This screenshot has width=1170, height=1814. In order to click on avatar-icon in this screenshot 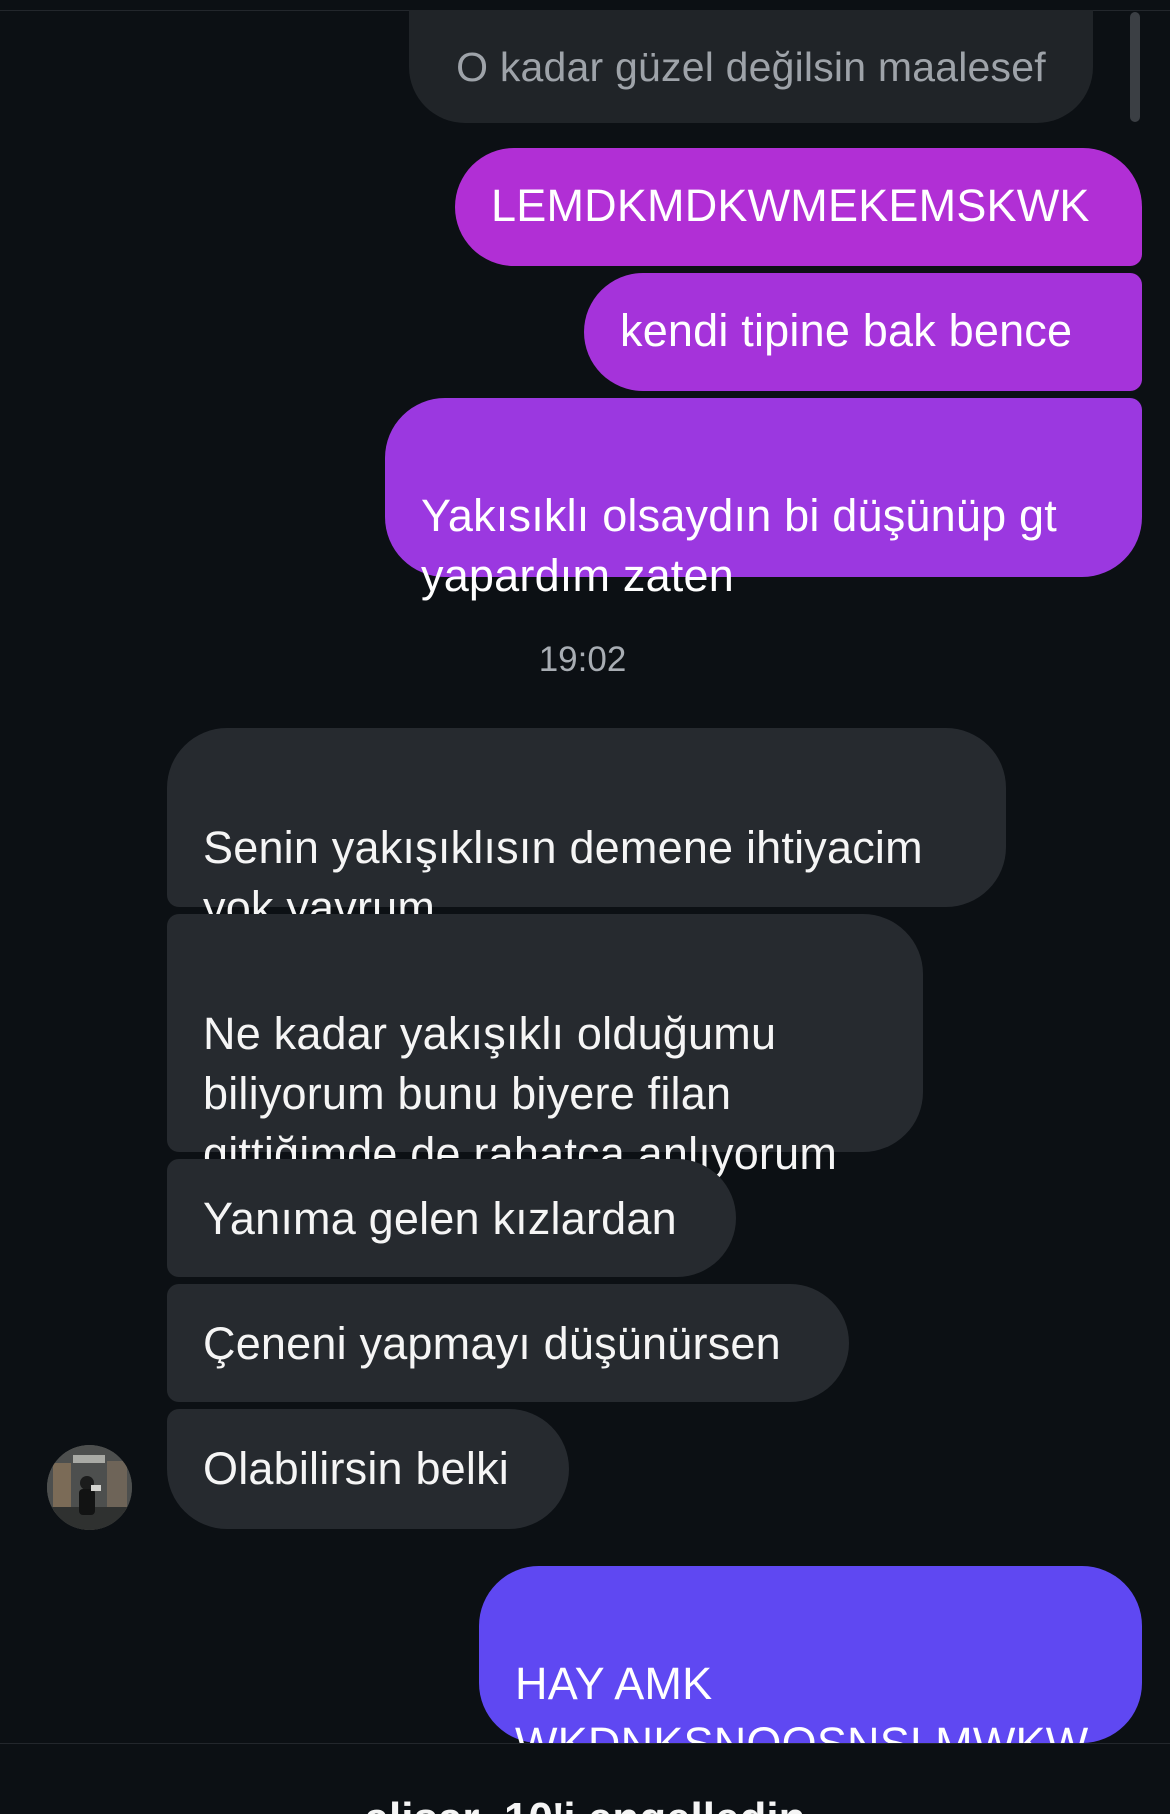, I will do `click(89, 1487)`.